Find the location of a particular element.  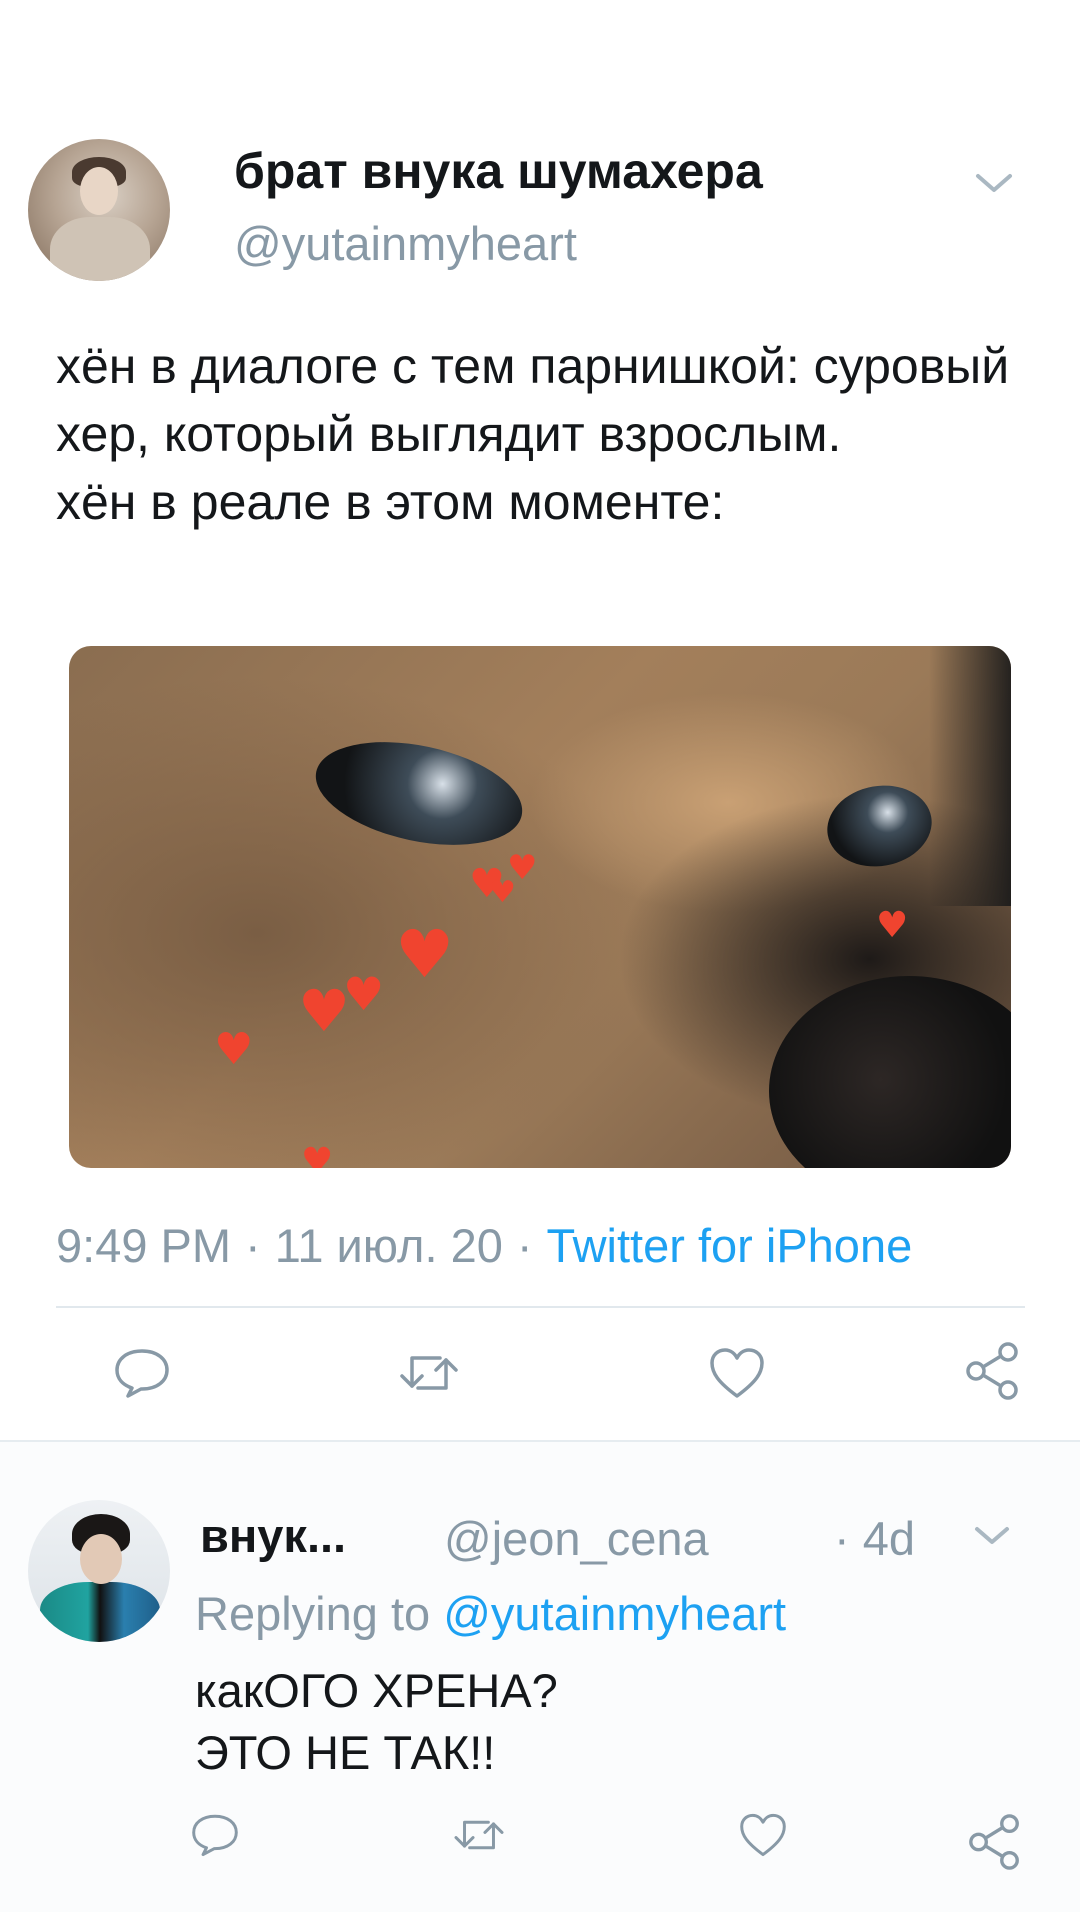

replying-to-label: Replying to is located at coordinates (313, 1613).